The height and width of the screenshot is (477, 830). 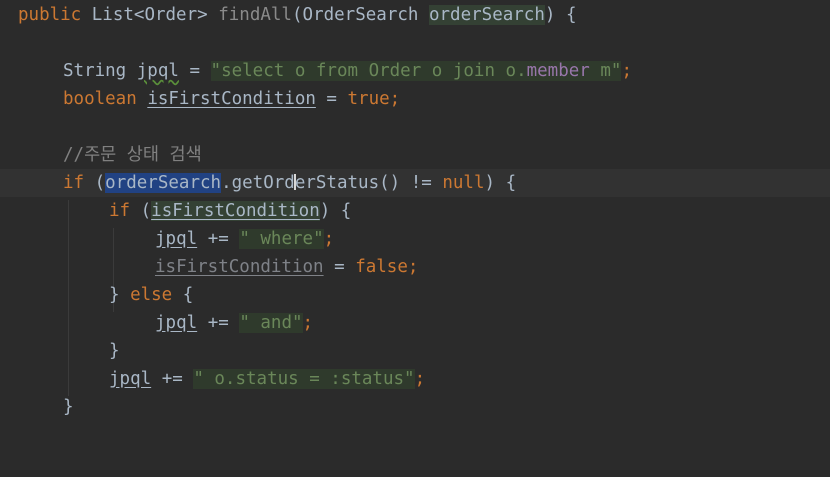 I want to click on keyword-boolean: boolean, so click(x=100, y=99).